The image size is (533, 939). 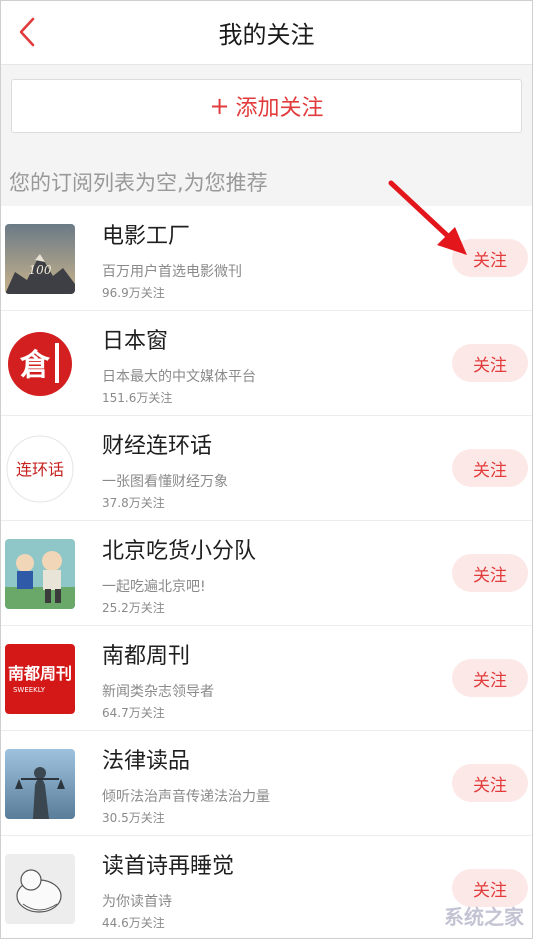 What do you see at coordinates (158, 692) in the screenshot?
I see `item-desc: 新闻类杂志领导者` at bounding box center [158, 692].